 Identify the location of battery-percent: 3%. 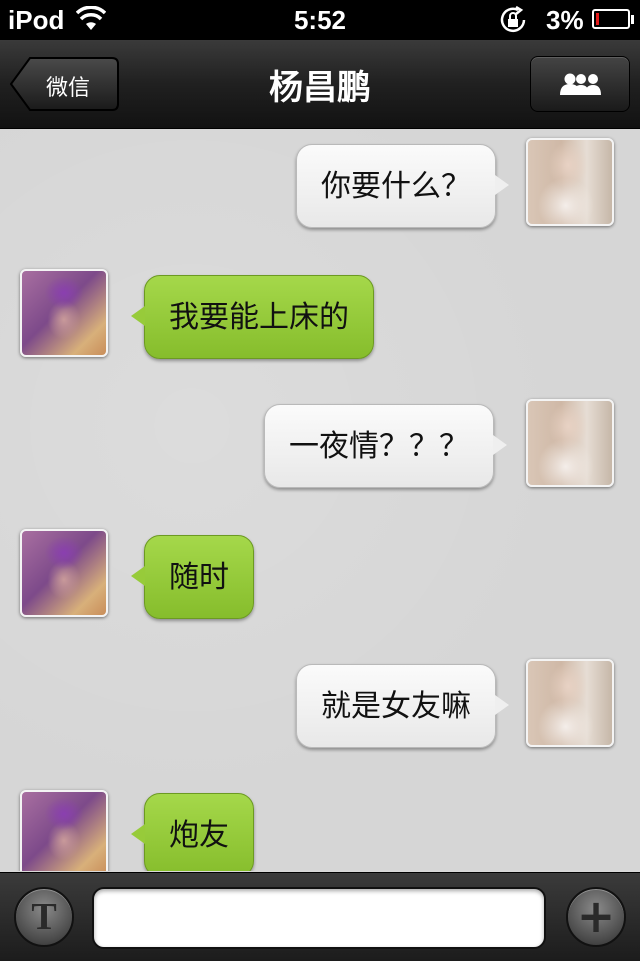
(565, 20).